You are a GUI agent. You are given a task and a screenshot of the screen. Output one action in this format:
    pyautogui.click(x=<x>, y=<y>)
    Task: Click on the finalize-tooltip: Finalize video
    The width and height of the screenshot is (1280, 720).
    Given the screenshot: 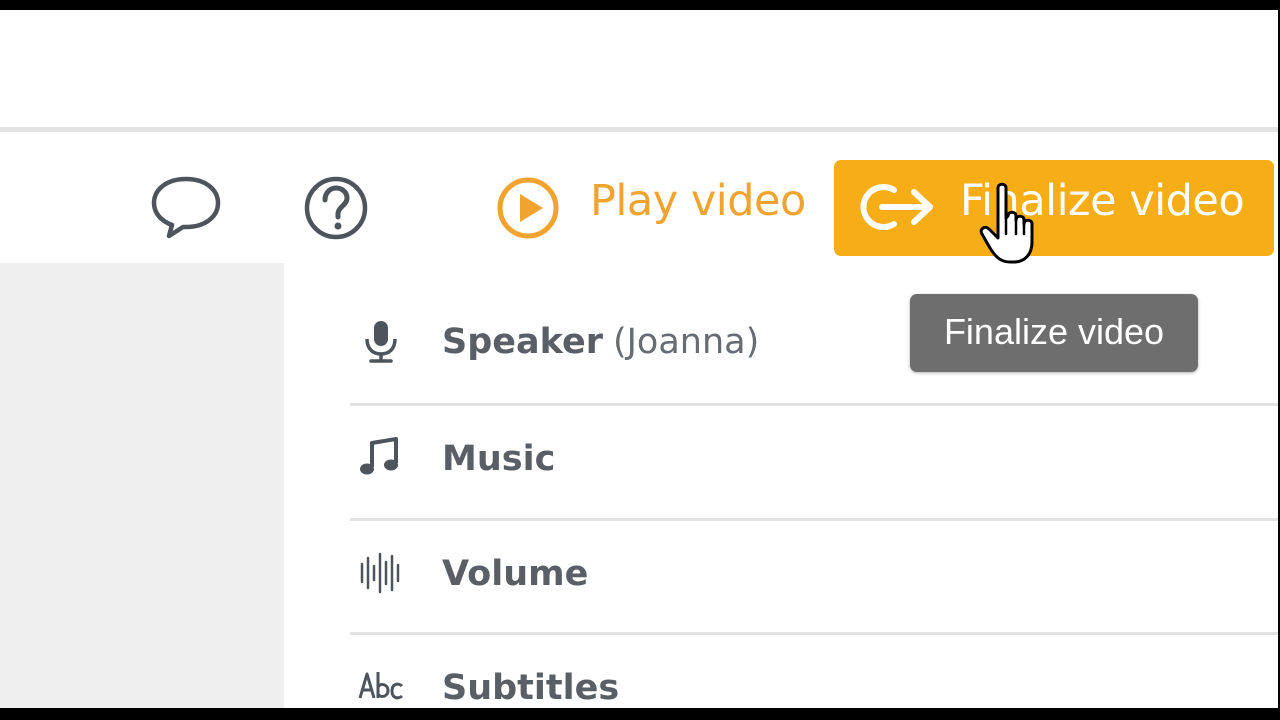 What is the action you would take?
    pyautogui.click(x=1054, y=333)
    